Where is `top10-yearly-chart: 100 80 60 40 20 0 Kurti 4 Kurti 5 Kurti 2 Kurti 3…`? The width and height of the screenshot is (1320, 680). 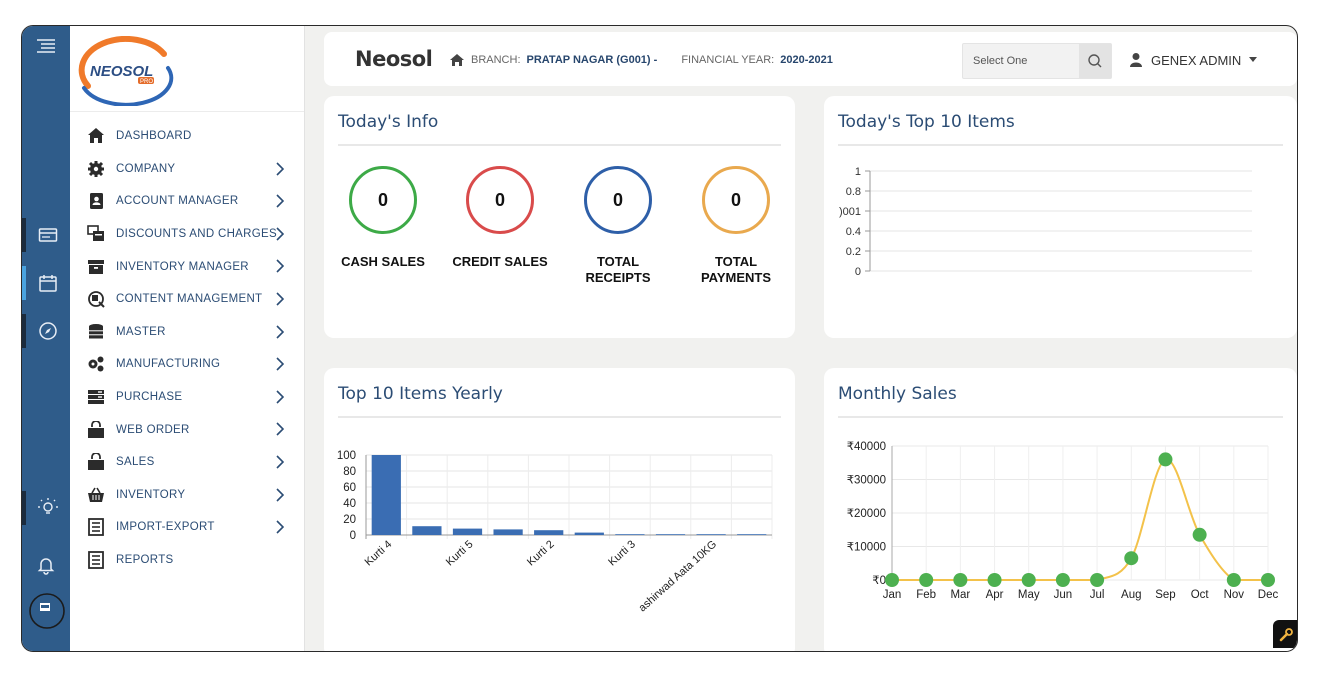 top10-yearly-chart: 100 80 60 40 20 0 Kurti 4 Kurti 5 Kurti 2 Kurti 3… is located at coordinates (555, 532).